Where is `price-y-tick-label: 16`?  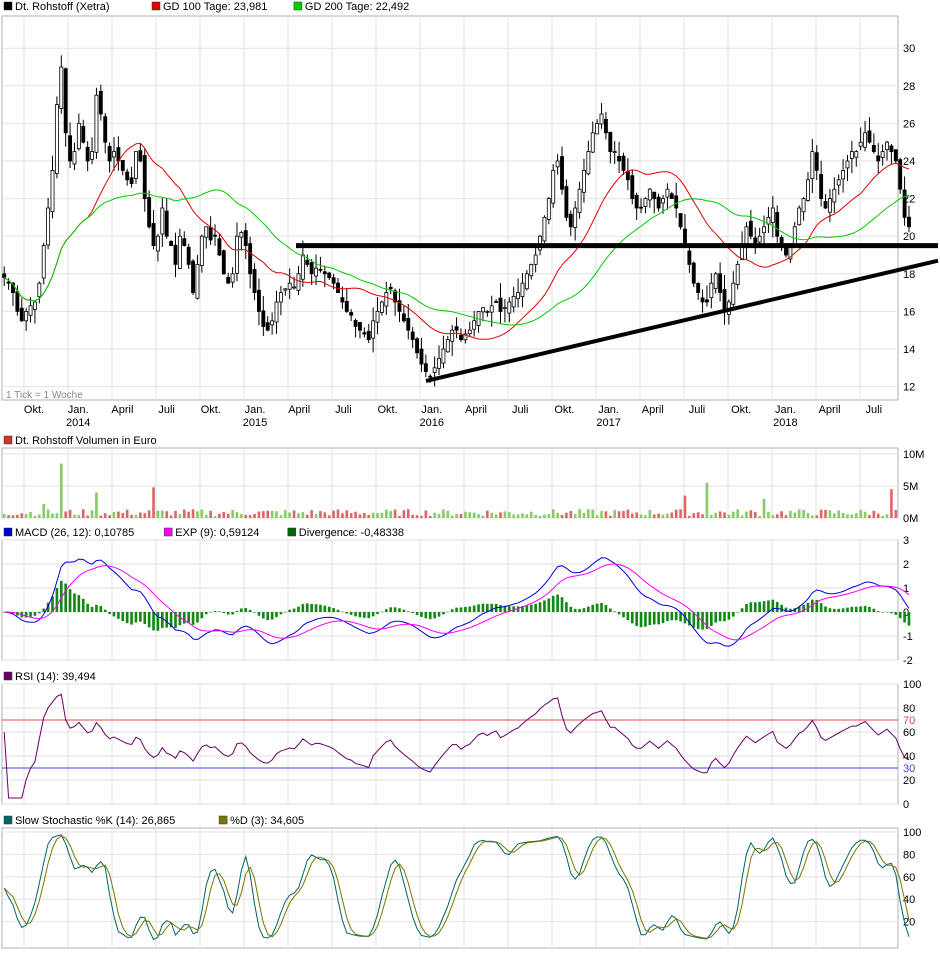 price-y-tick-label: 16 is located at coordinates (909, 312).